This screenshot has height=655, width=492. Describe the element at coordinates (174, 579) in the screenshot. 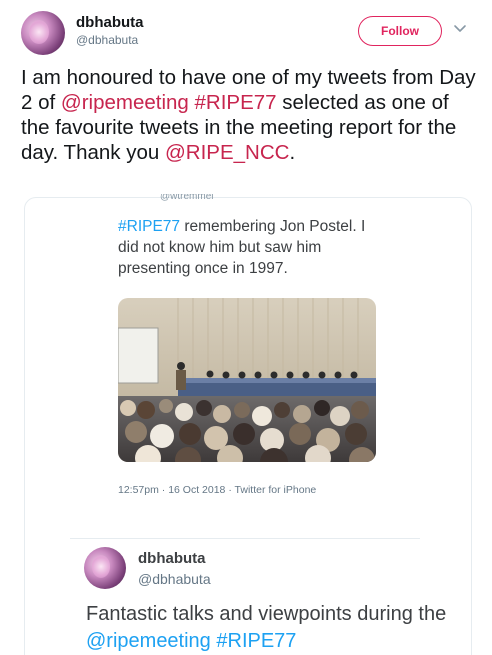

I see `reply-author-handle: @dbhabuta` at that location.